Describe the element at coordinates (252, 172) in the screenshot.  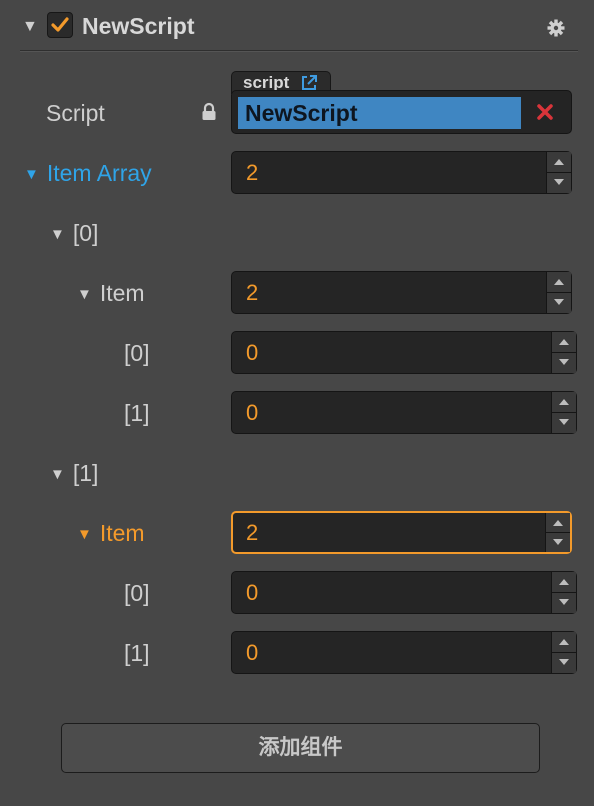
I see `item-array-size-value: 2` at that location.